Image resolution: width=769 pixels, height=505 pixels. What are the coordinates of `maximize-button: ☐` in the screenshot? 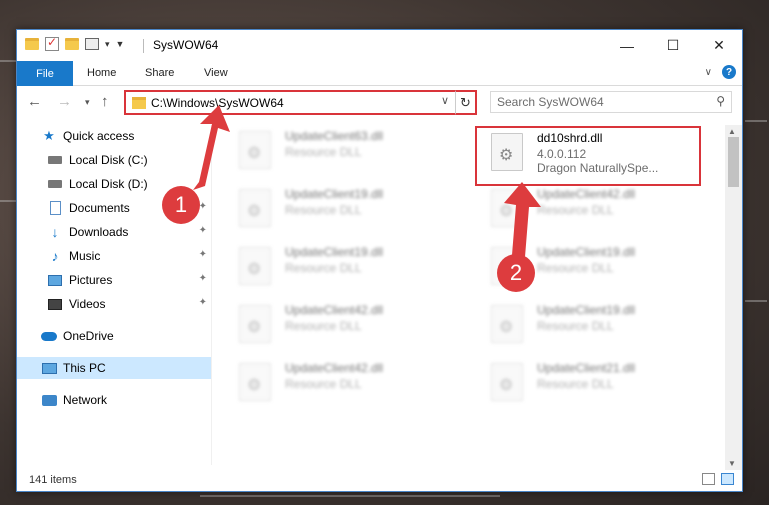 It's located at (673, 45).